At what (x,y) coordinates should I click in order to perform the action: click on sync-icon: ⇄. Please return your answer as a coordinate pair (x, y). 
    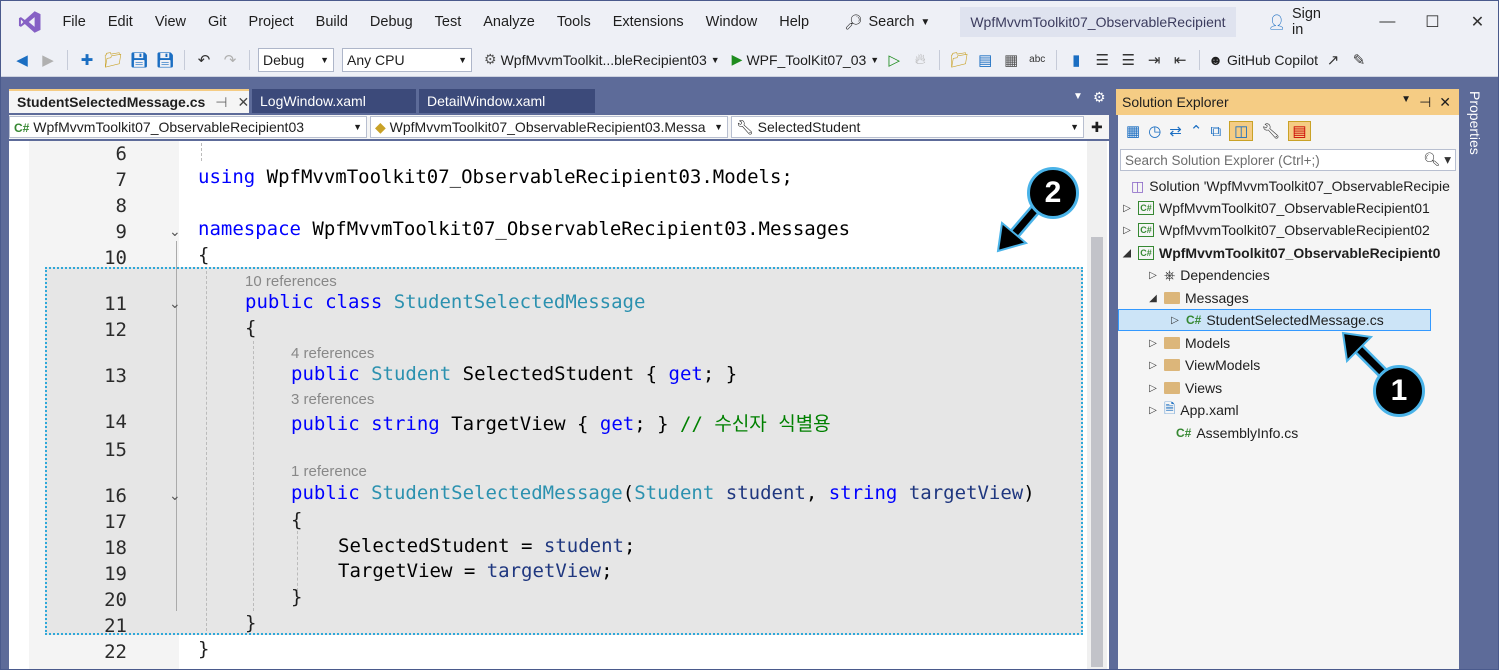
    Looking at the image, I should click on (1175, 131).